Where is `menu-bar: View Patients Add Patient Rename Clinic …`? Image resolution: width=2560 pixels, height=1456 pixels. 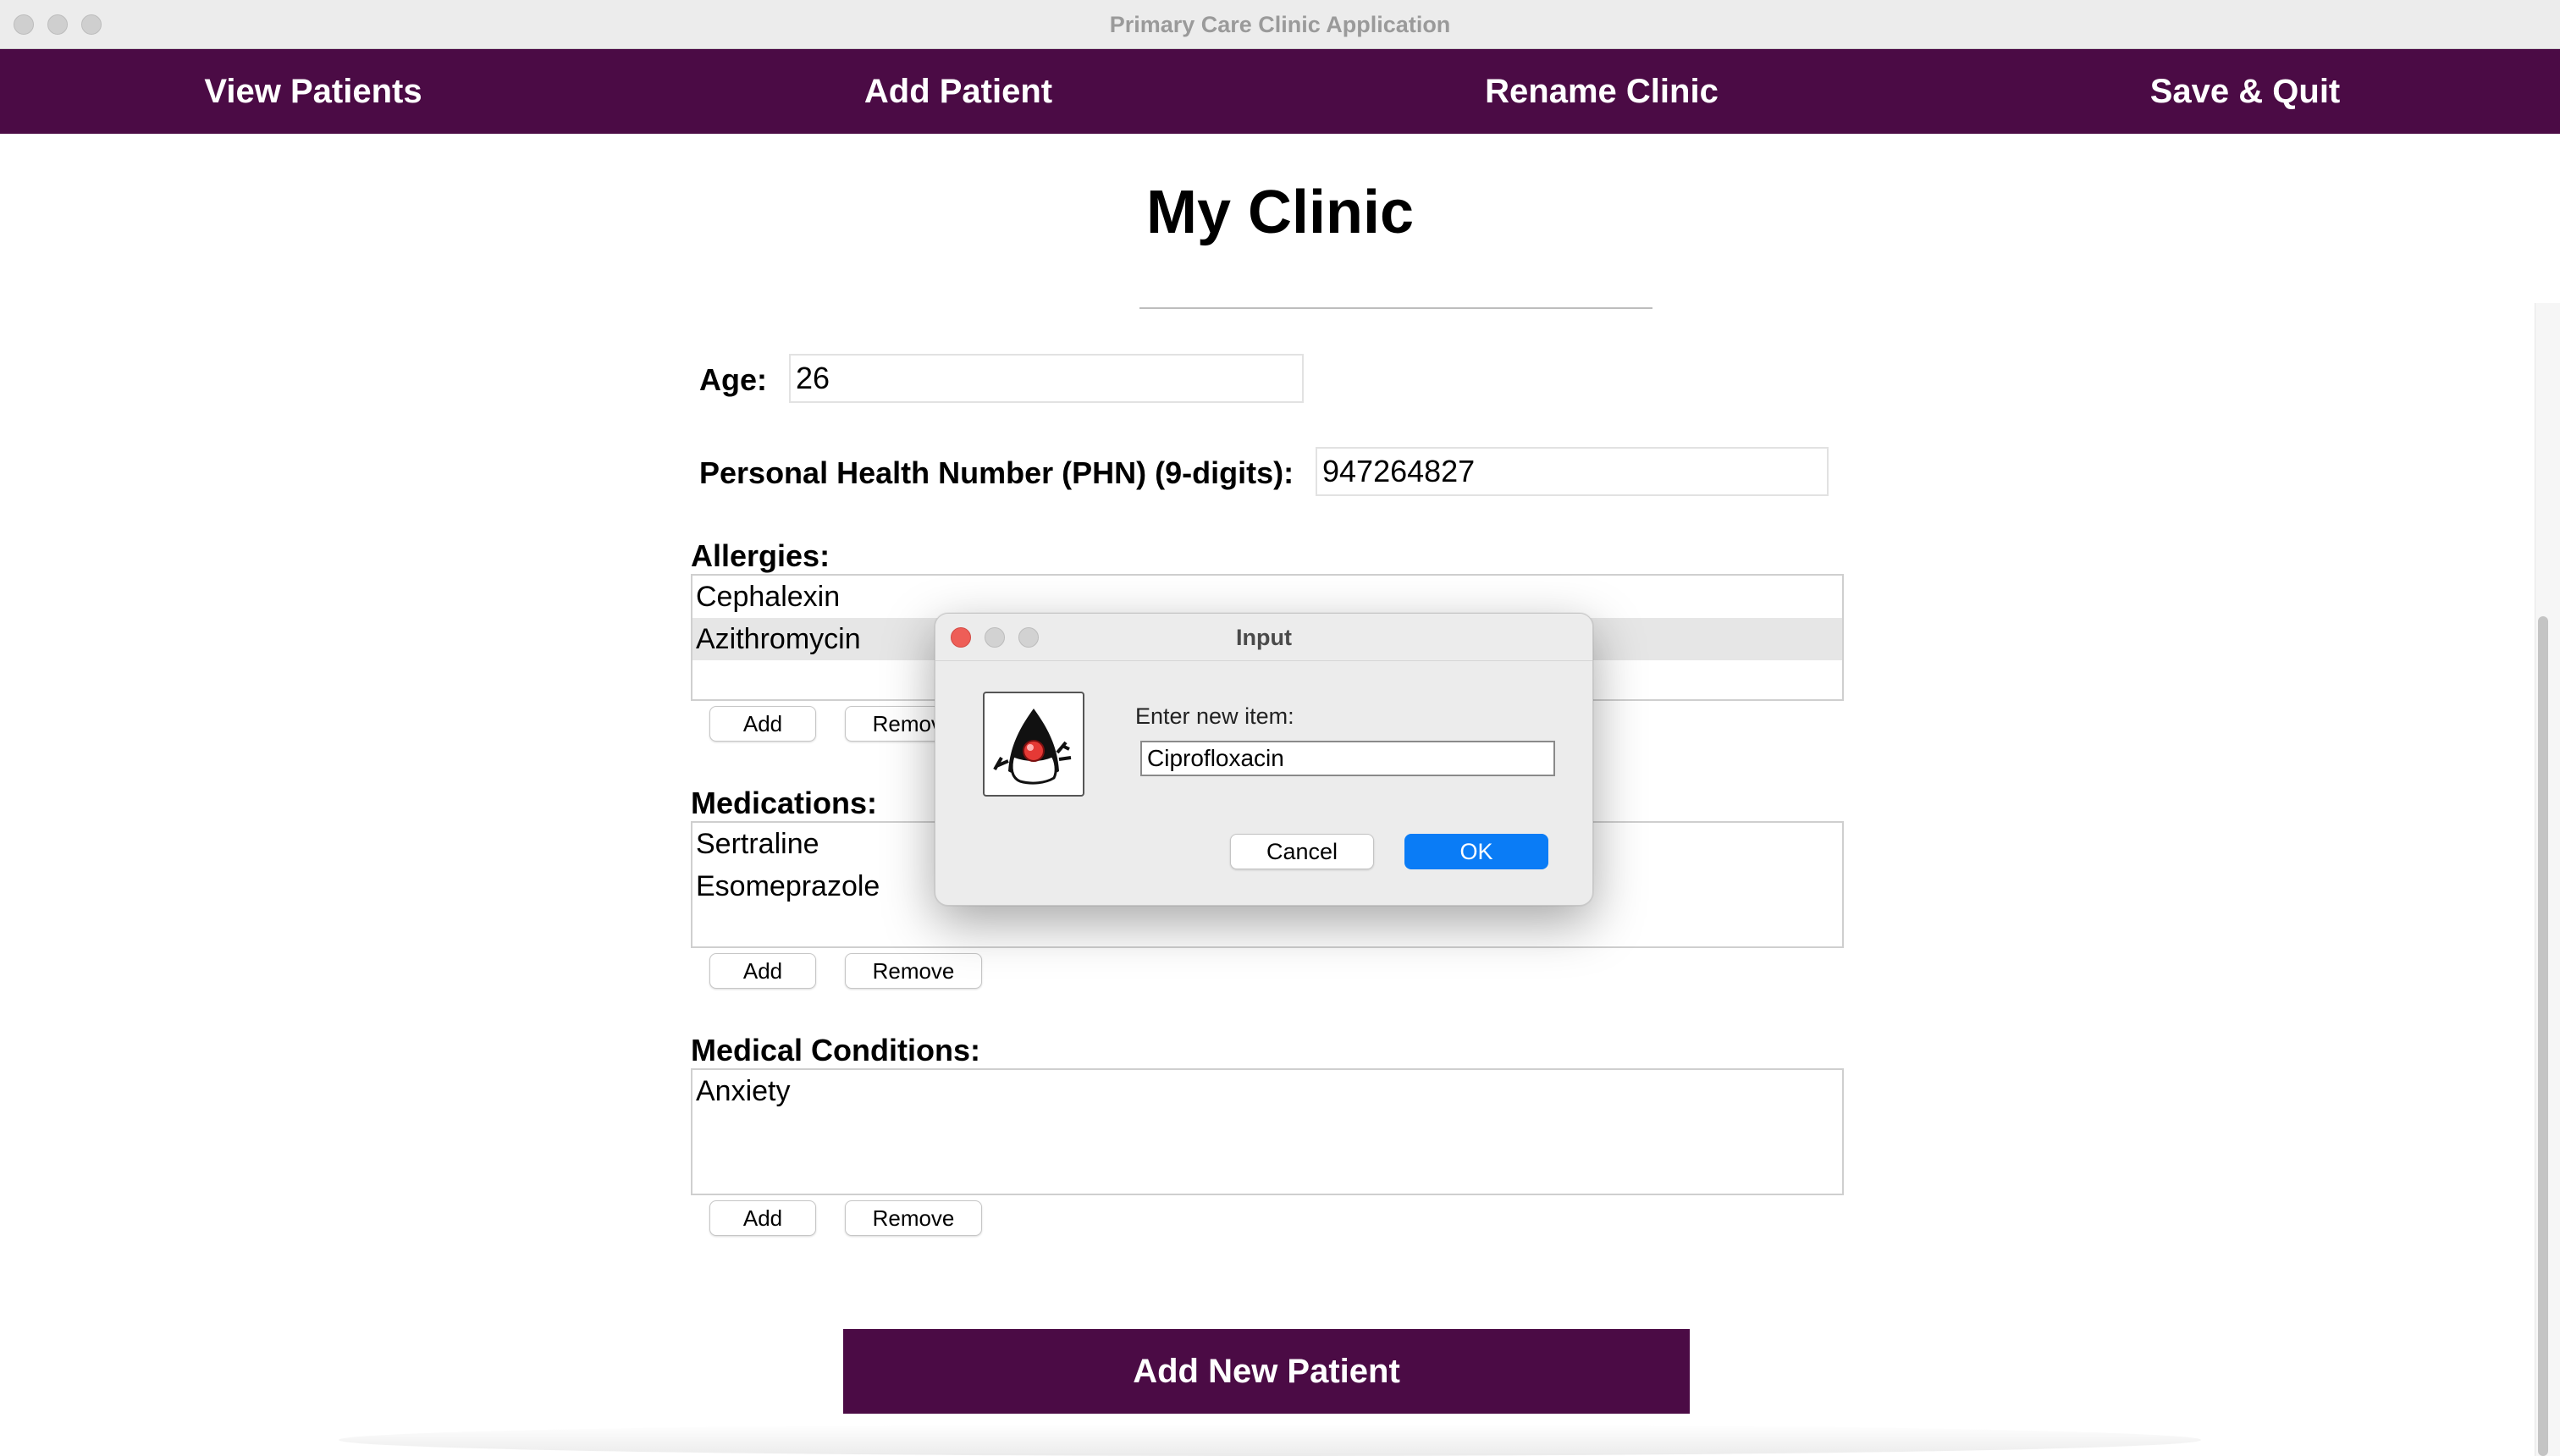 menu-bar: View Patients Add Patient Rename Clinic … is located at coordinates (1280, 91).